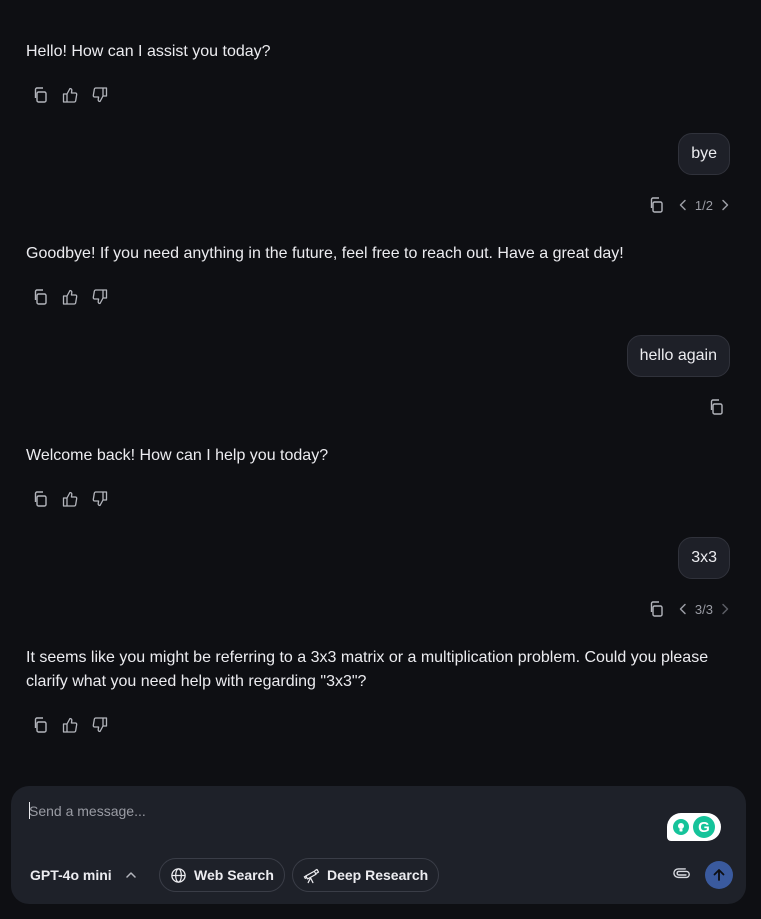 The width and height of the screenshot is (761, 919). I want to click on assistant-message: Hello! How can I assist you today?, so click(148, 51).